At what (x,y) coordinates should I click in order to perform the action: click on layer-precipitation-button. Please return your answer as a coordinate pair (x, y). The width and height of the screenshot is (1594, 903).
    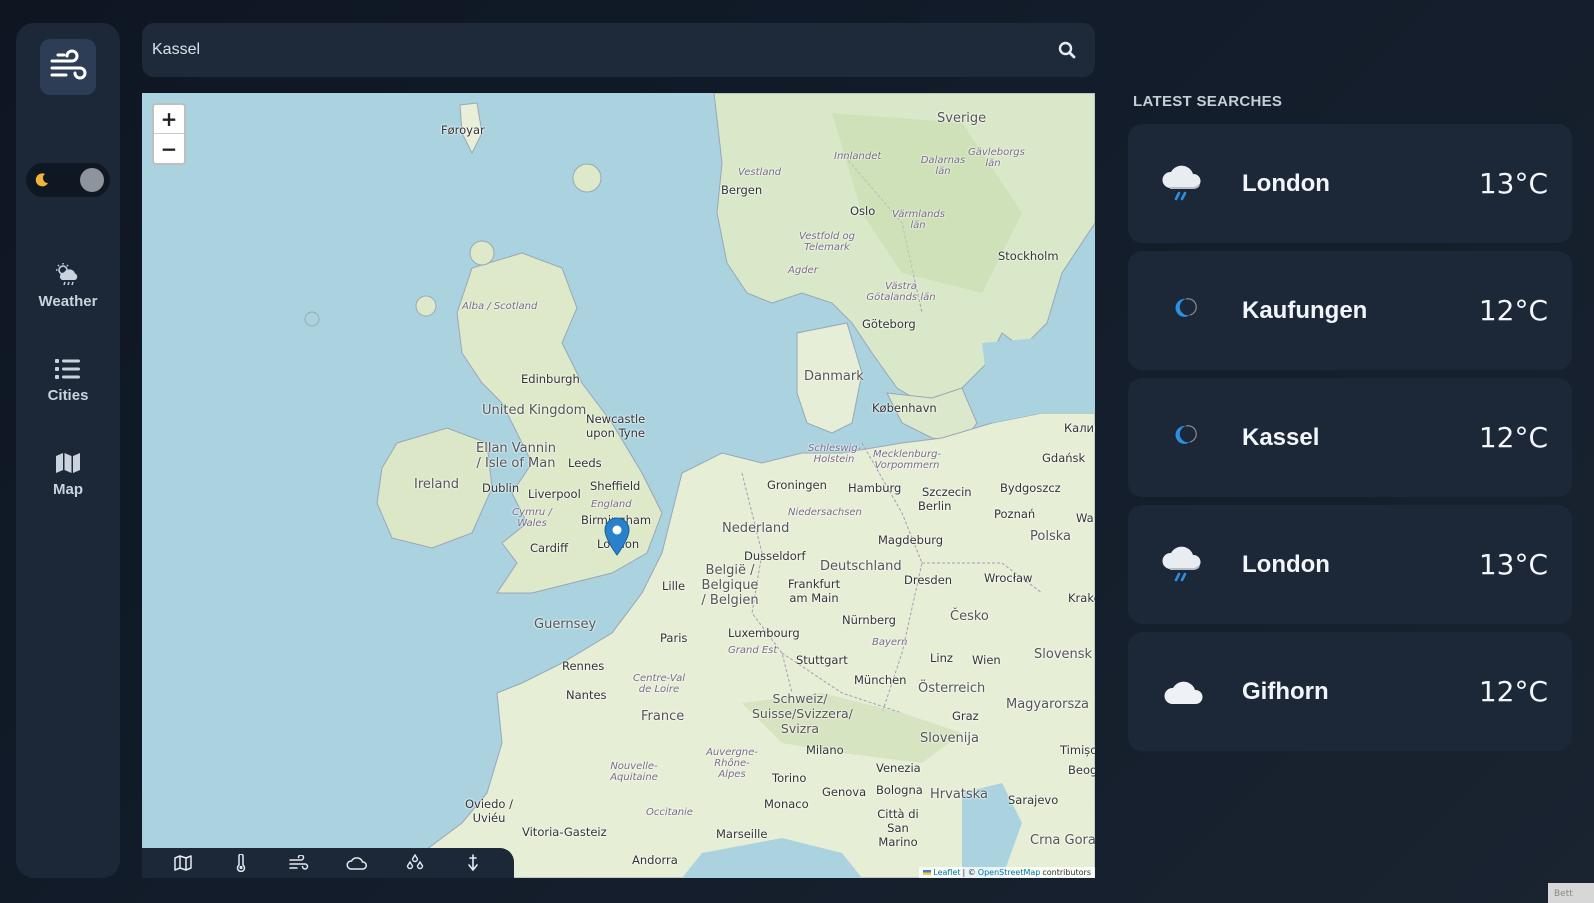
    Looking at the image, I should click on (415, 863).